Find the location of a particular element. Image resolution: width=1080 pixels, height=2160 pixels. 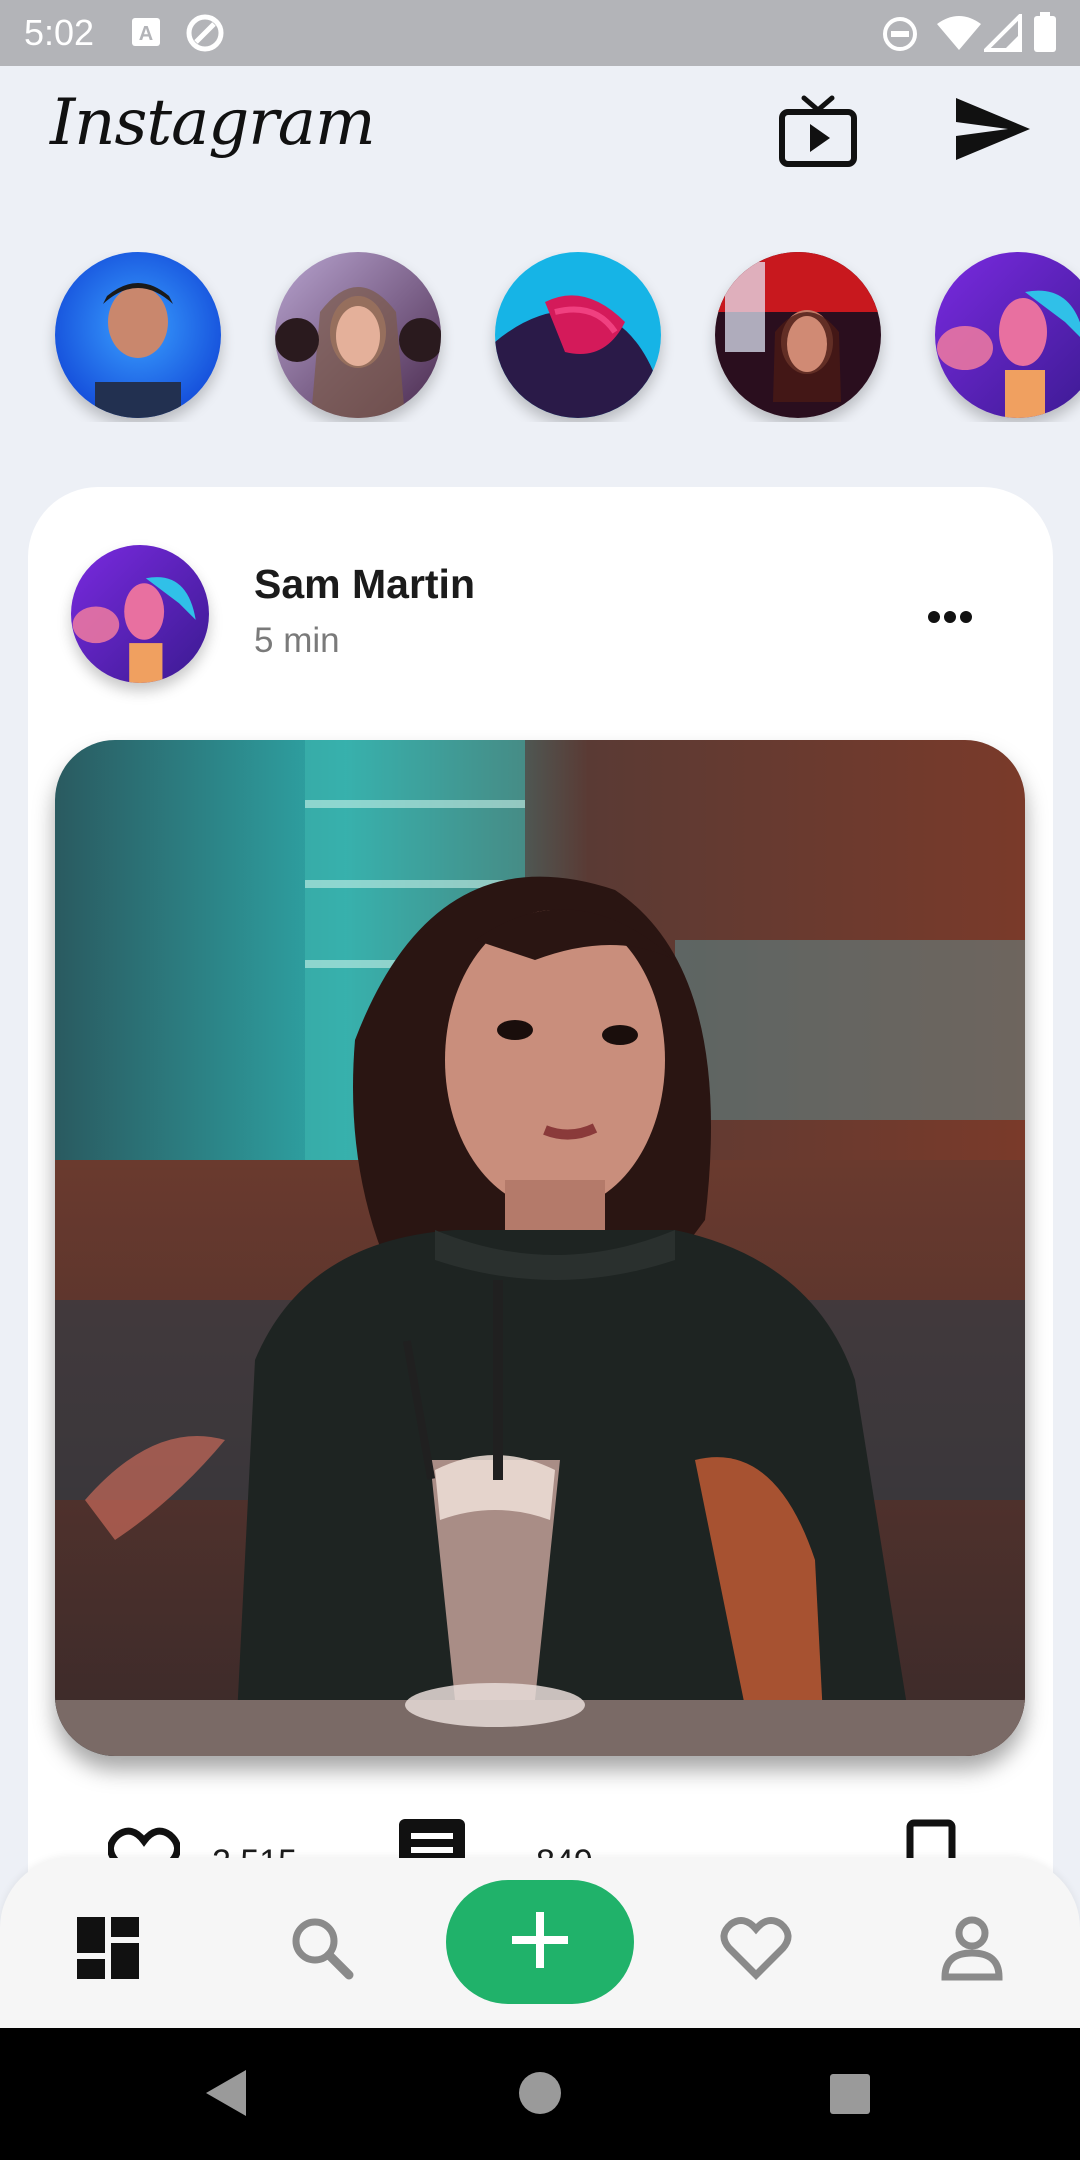

at-sign-icon is located at coordinates (205, 35).